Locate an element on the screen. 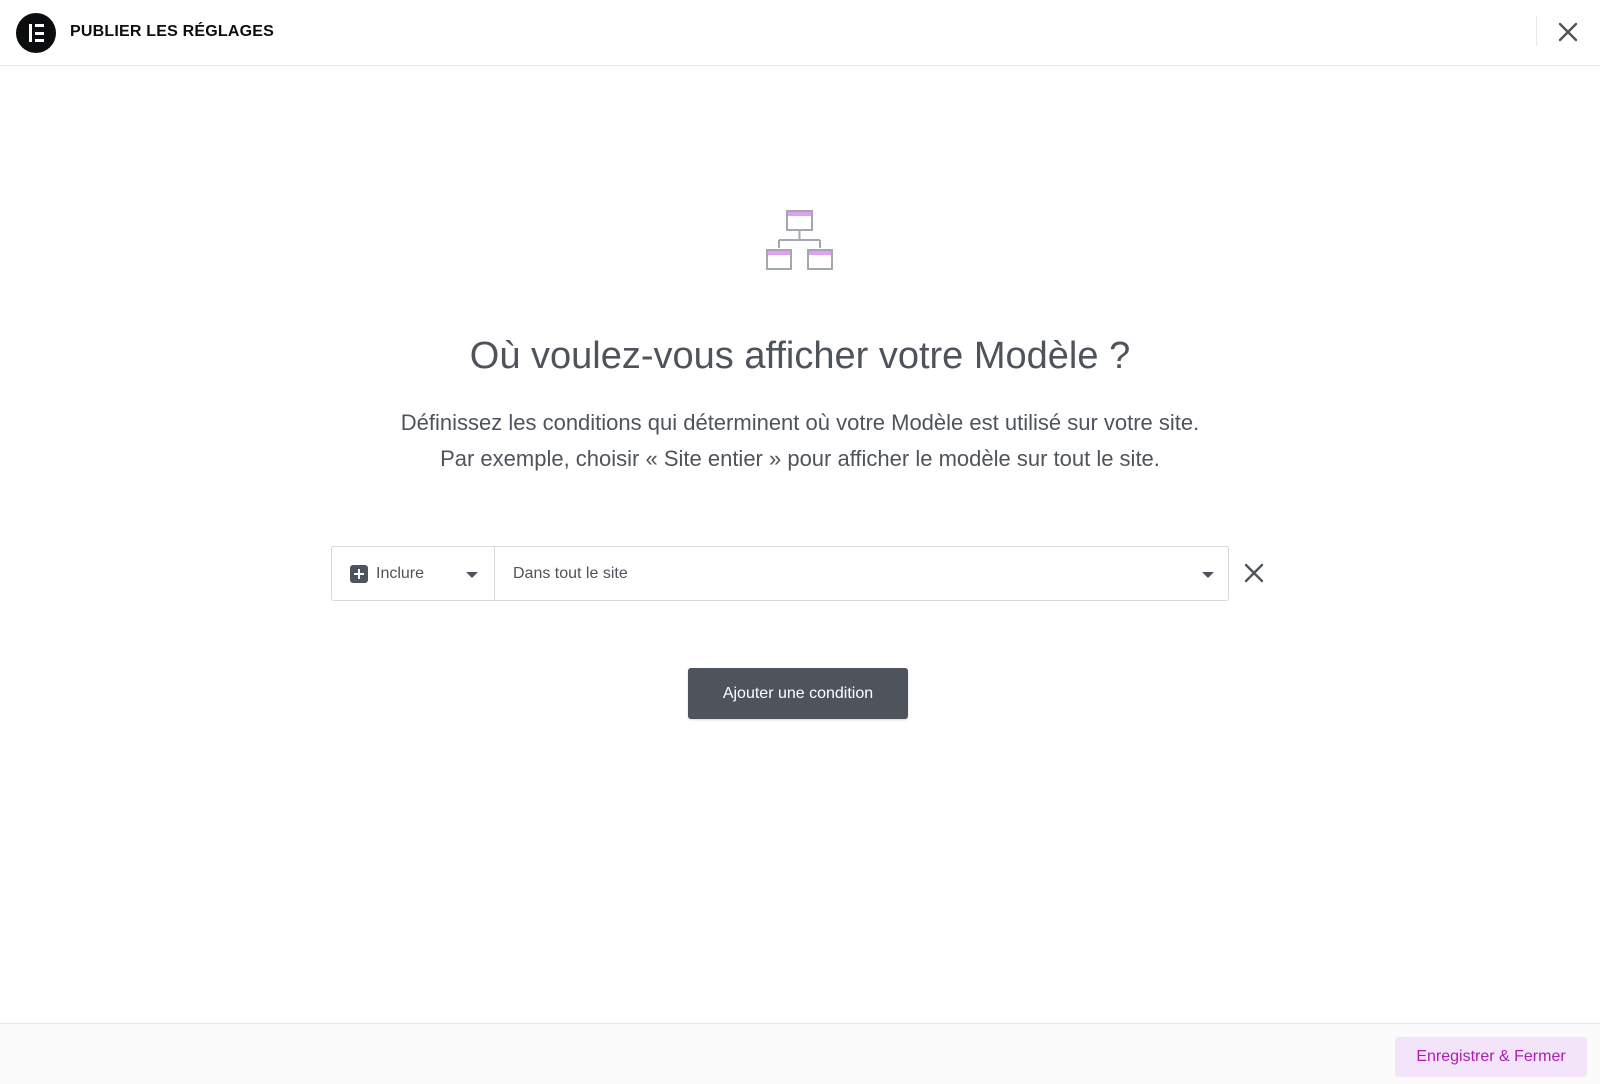  condition-type-select: Inclure is located at coordinates (413, 573).